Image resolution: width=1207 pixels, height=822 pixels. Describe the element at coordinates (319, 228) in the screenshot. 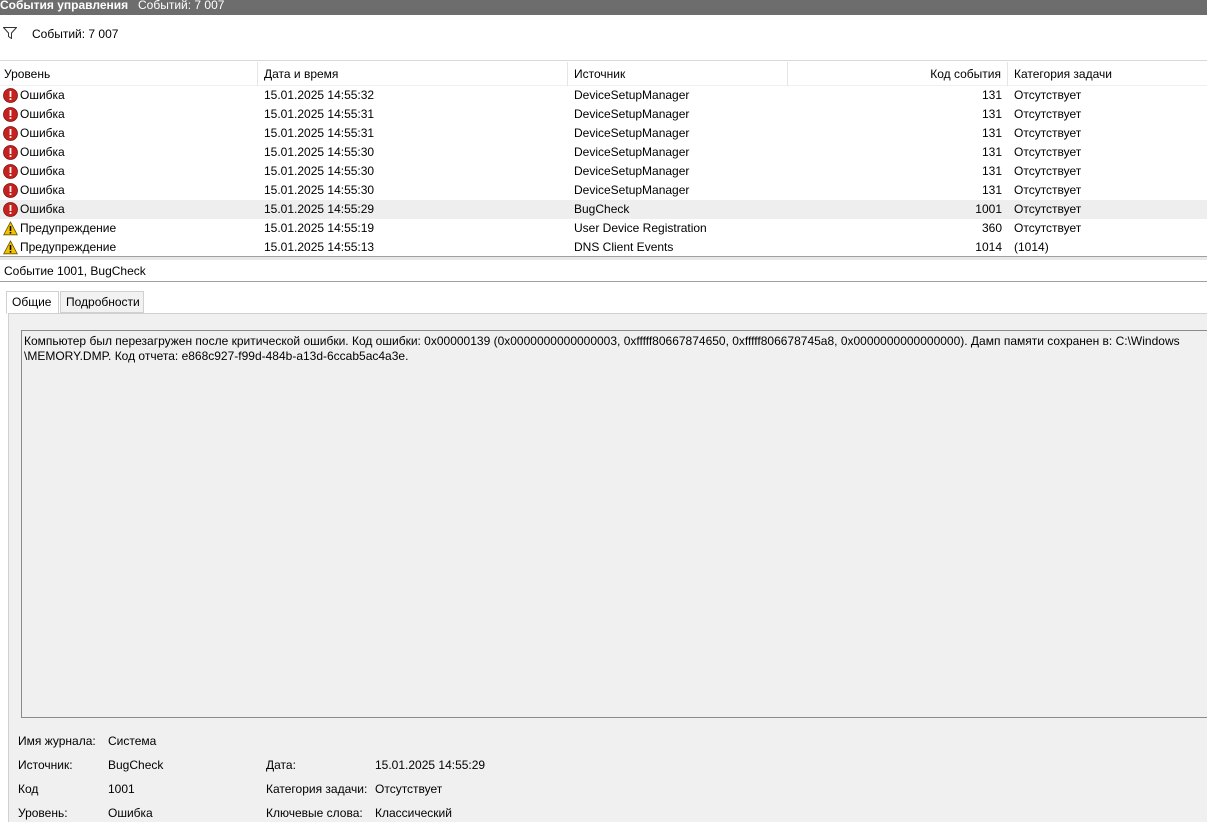

I see `cell-datetime: 15.01.2025 14:55:19` at that location.